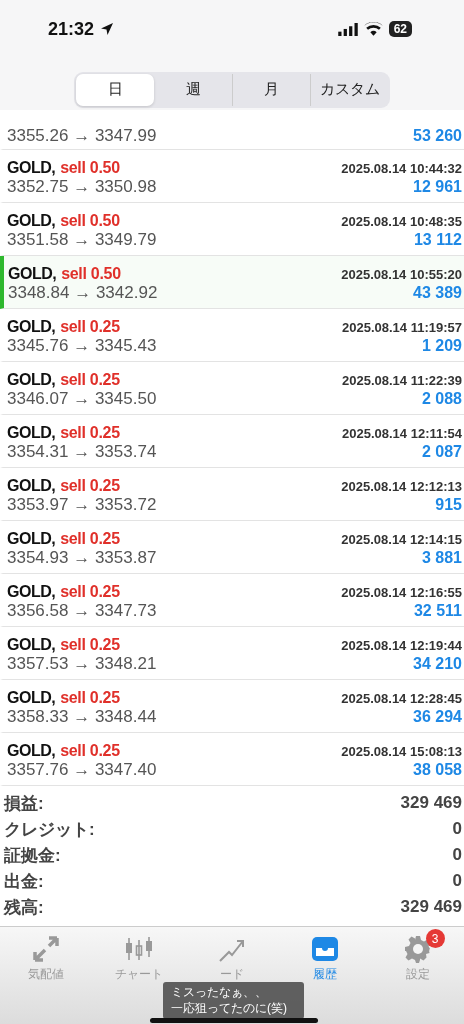  I want to click on trade-profit: 2 088, so click(441, 398).